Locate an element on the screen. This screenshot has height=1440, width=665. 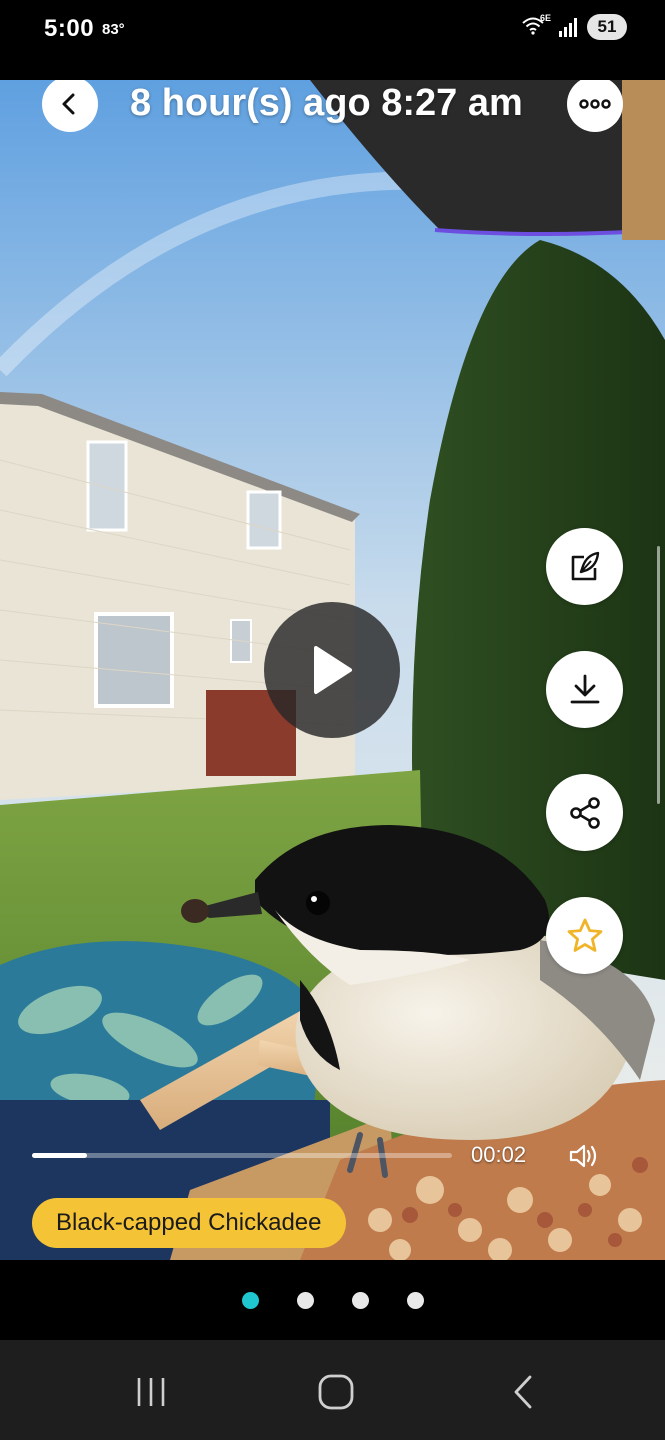
play-icon is located at coordinates (333, 670).